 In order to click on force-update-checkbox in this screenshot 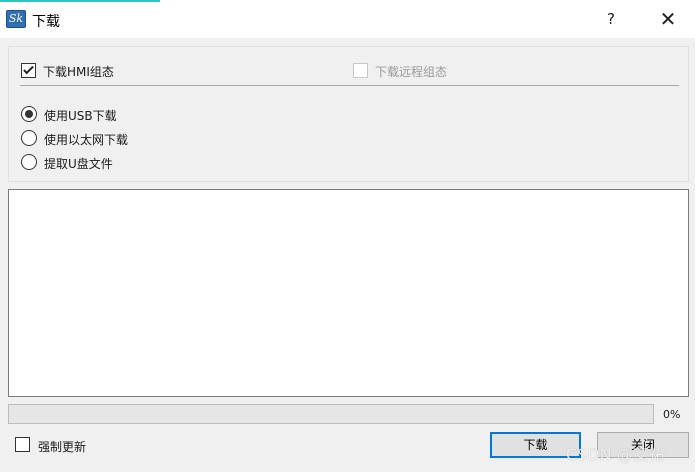, I will do `click(22, 444)`.